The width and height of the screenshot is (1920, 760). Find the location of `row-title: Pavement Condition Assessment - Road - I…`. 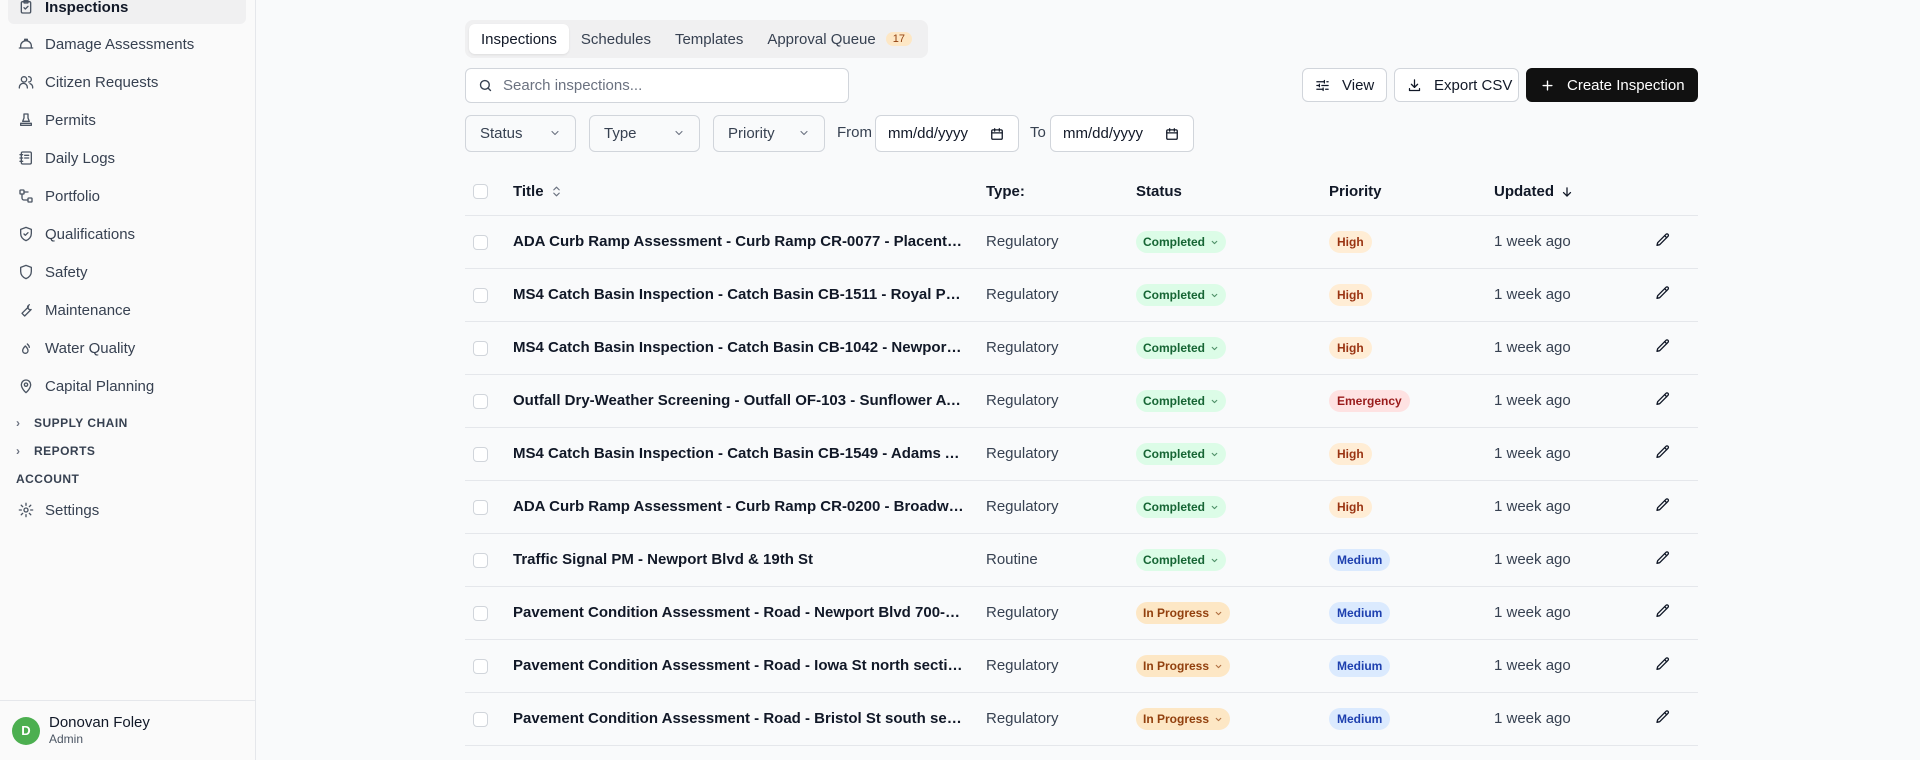

row-title: Pavement Condition Assessment - Road - I… is located at coordinates (739, 665).